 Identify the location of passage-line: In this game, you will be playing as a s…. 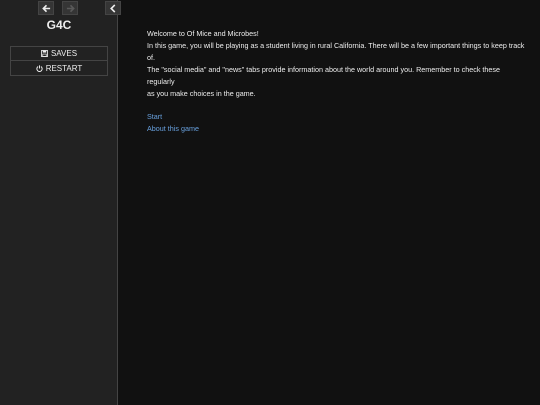
(336, 51).